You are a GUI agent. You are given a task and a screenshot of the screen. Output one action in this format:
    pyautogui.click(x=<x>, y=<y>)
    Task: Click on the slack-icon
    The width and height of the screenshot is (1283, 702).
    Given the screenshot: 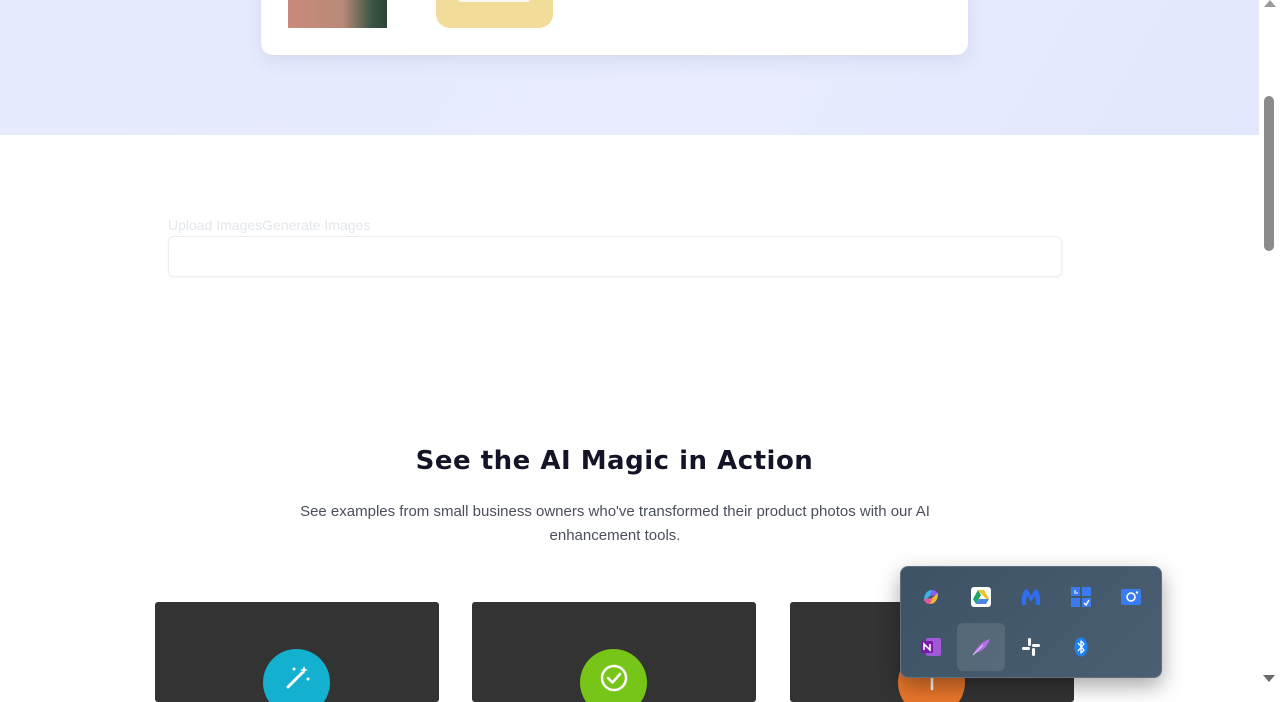 What is the action you would take?
    pyautogui.click(x=1031, y=647)
    